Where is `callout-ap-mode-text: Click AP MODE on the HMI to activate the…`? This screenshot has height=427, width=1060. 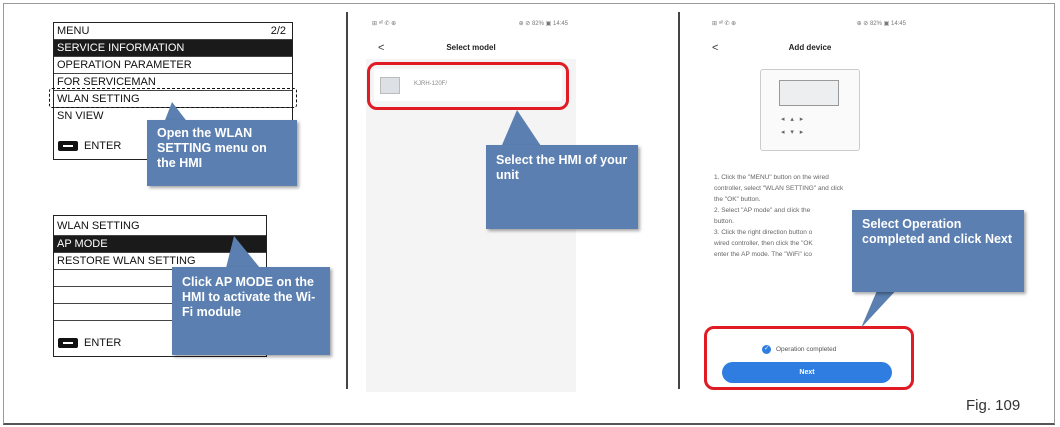 callout-ap-mode-text: Click AP MODE on the HMI to activate the… is located at coordinates (249, 297).